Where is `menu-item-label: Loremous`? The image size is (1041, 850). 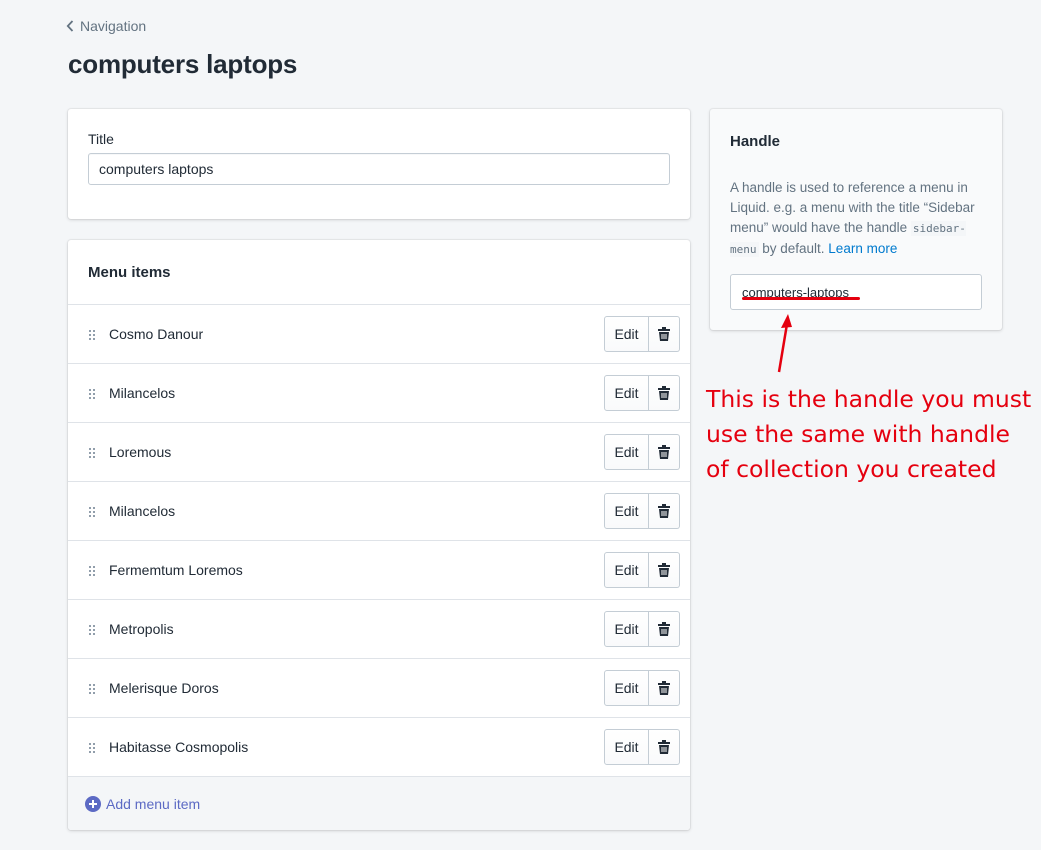
menu-item-label: Loremous is located at coordinates (140, 452).